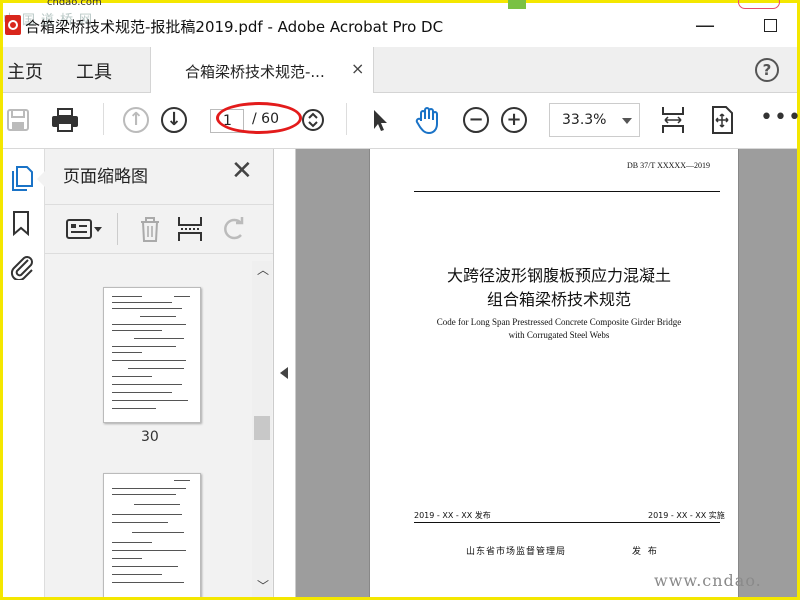 The height and width of the screenshot is (600, 800). I want to click on issuing-authority: 山东省市场监督管理局, so click(516, 552).